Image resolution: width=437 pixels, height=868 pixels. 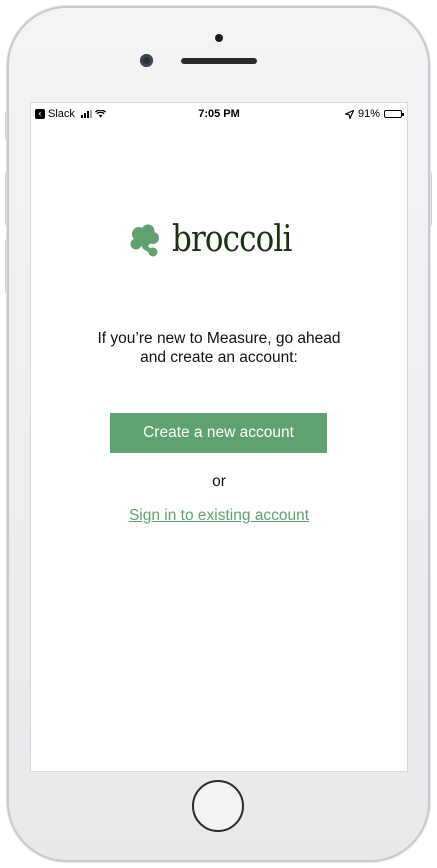 What do you see at coordinates (231, 239) in the screenshot?
I see `brand-name: broccoli` at bounding box center [231, 239].